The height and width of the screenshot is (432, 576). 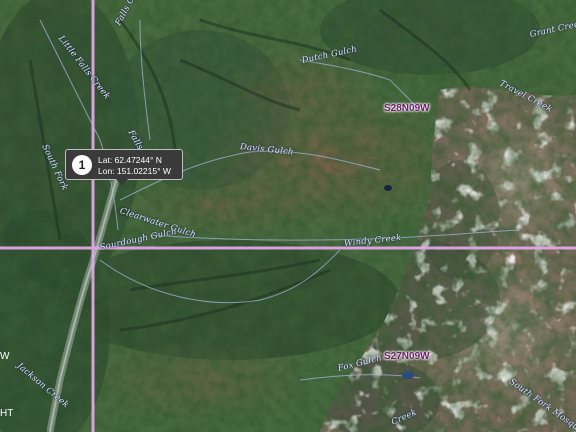 What do you see at coordinates (7, 413) in the screenshot?
I see `grid-label-edge-bottom: HT` at bounding box center [7, 413].